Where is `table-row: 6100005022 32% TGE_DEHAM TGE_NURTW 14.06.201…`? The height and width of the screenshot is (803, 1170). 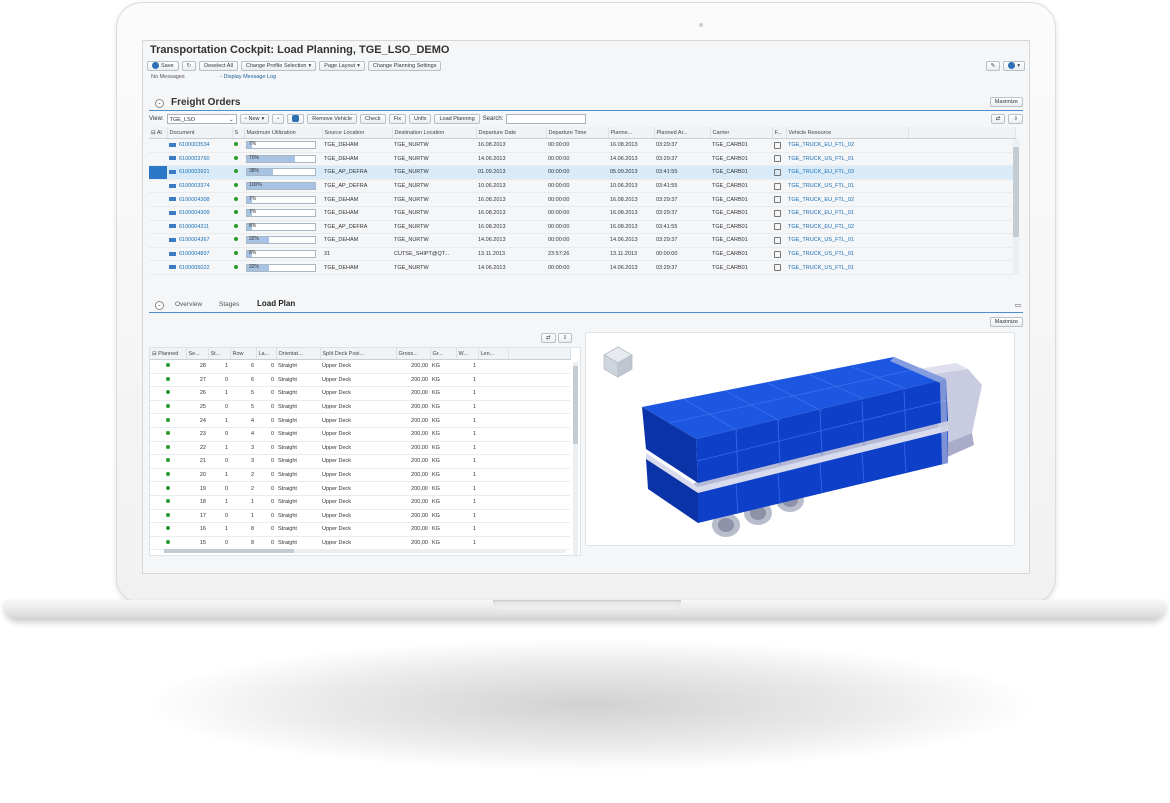 table-row: 6100005022 32% TGE_DEHAM TGE_NURTW 14.06.201… is located at coordinates (582, 267).